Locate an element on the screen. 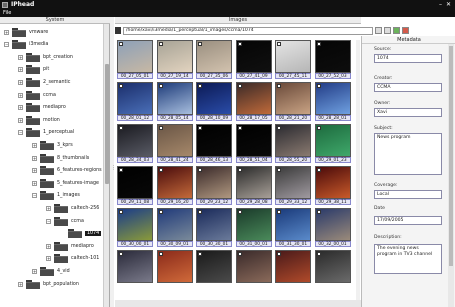 This screenshot has width=455, height=307. source-field: 1074 is located at coordinates (408, 58).